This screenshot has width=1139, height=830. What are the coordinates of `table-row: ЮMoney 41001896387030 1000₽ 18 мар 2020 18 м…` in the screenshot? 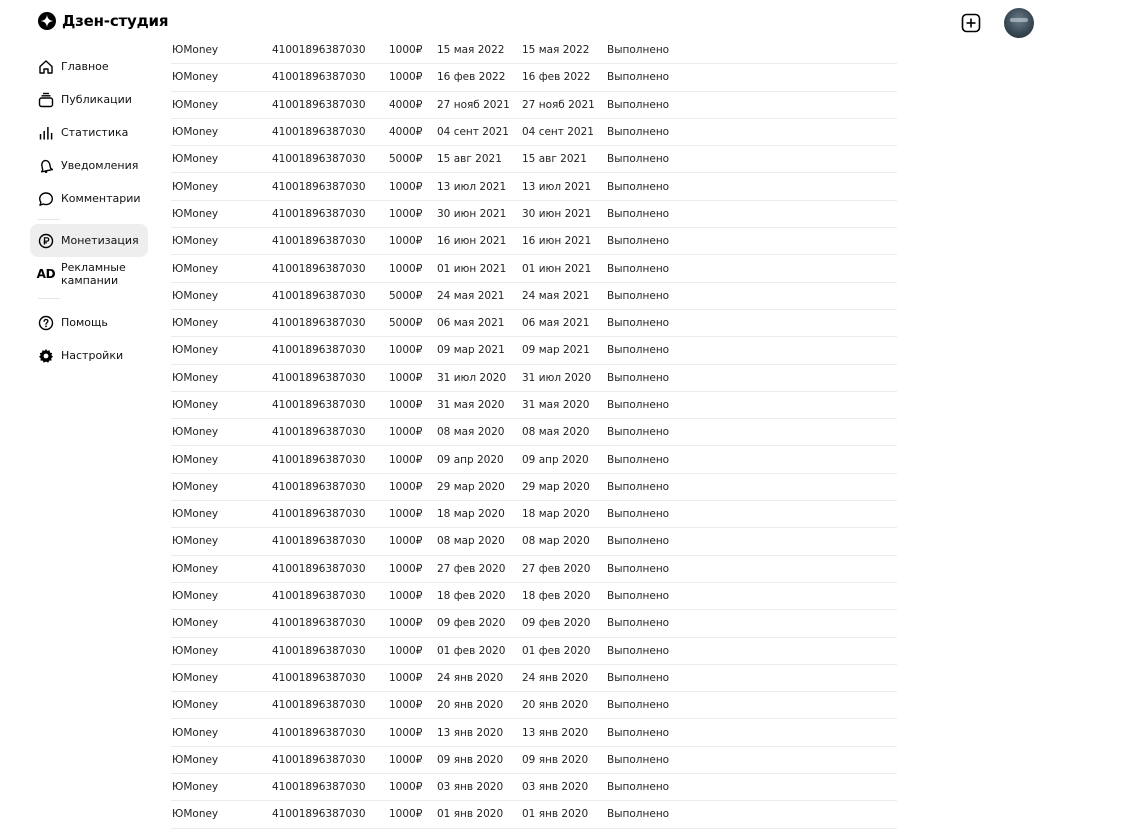 It's located at (534, 515).